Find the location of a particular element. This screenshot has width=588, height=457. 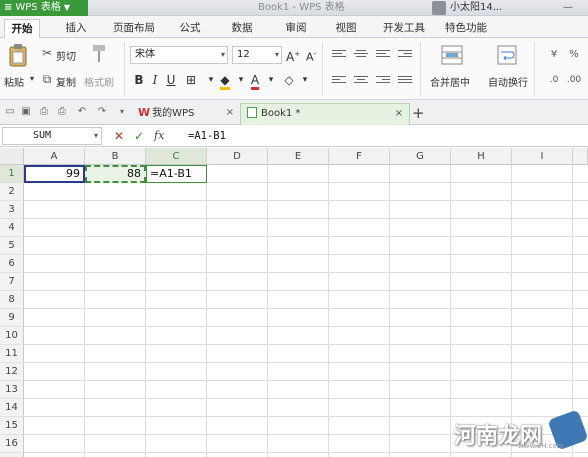

column-header-d: D is located at coordinates (237, 156).